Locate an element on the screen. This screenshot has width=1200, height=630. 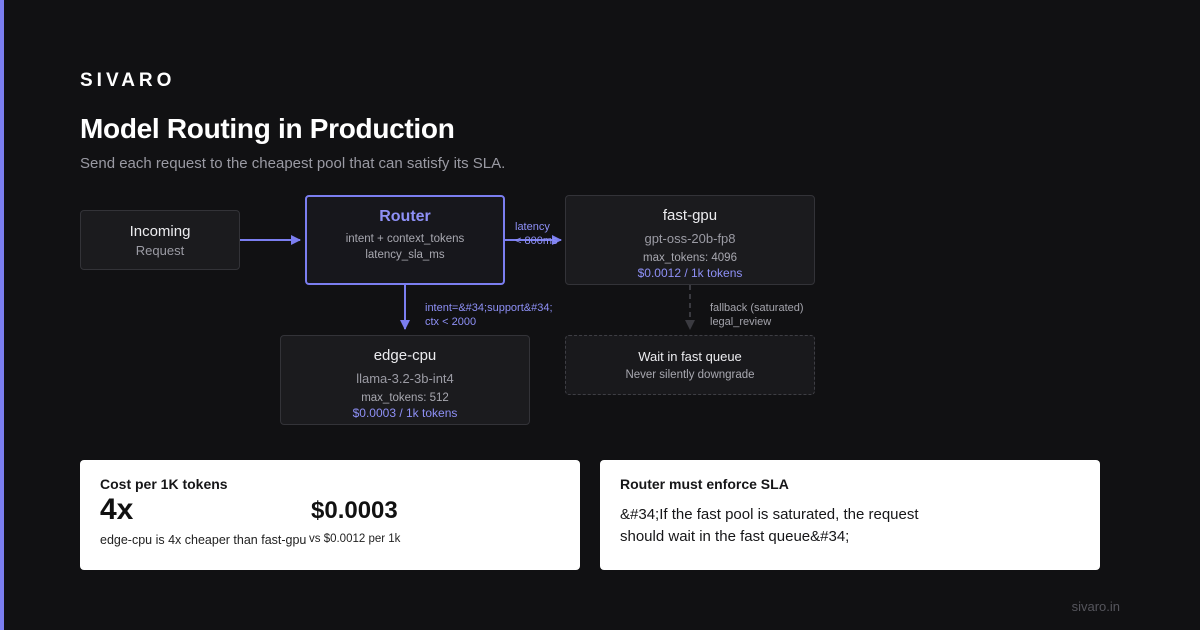
node-fast-gpu-max-tokens: max_tokens: 4096 is located at coordinates (690, 258).